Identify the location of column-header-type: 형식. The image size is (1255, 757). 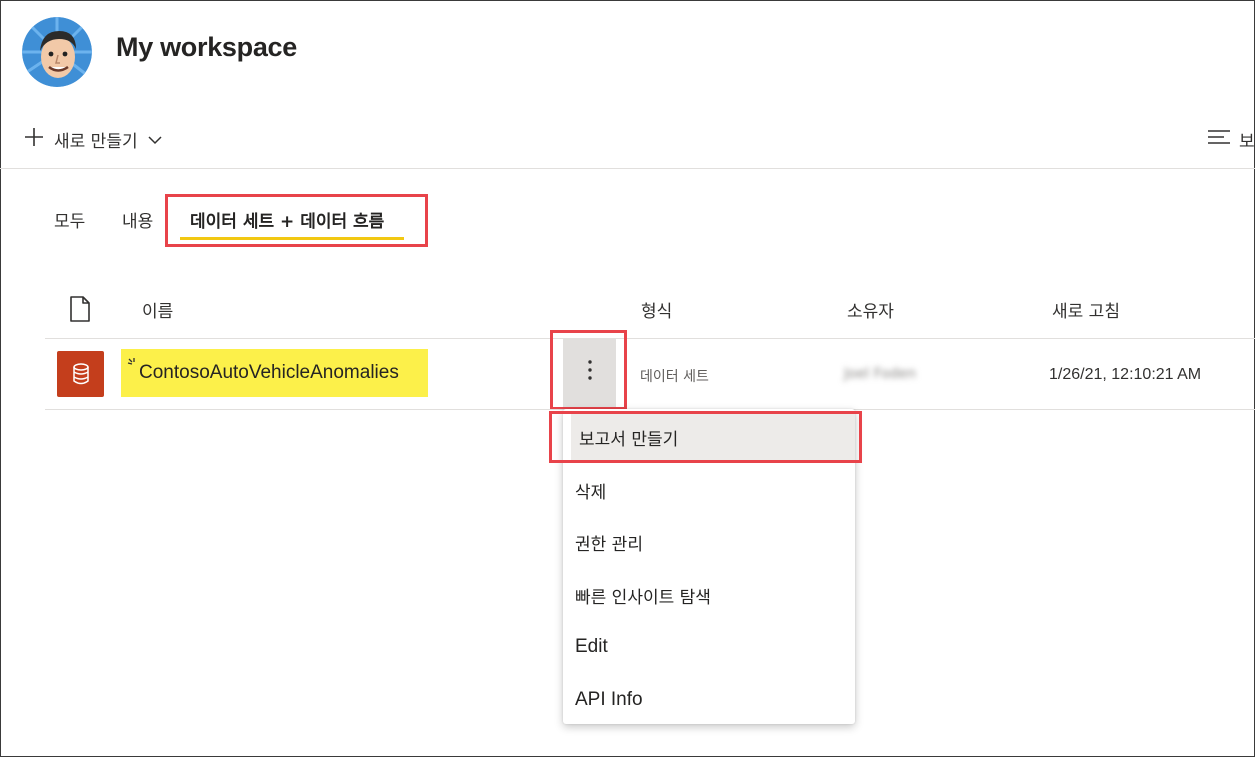
(656, 309).